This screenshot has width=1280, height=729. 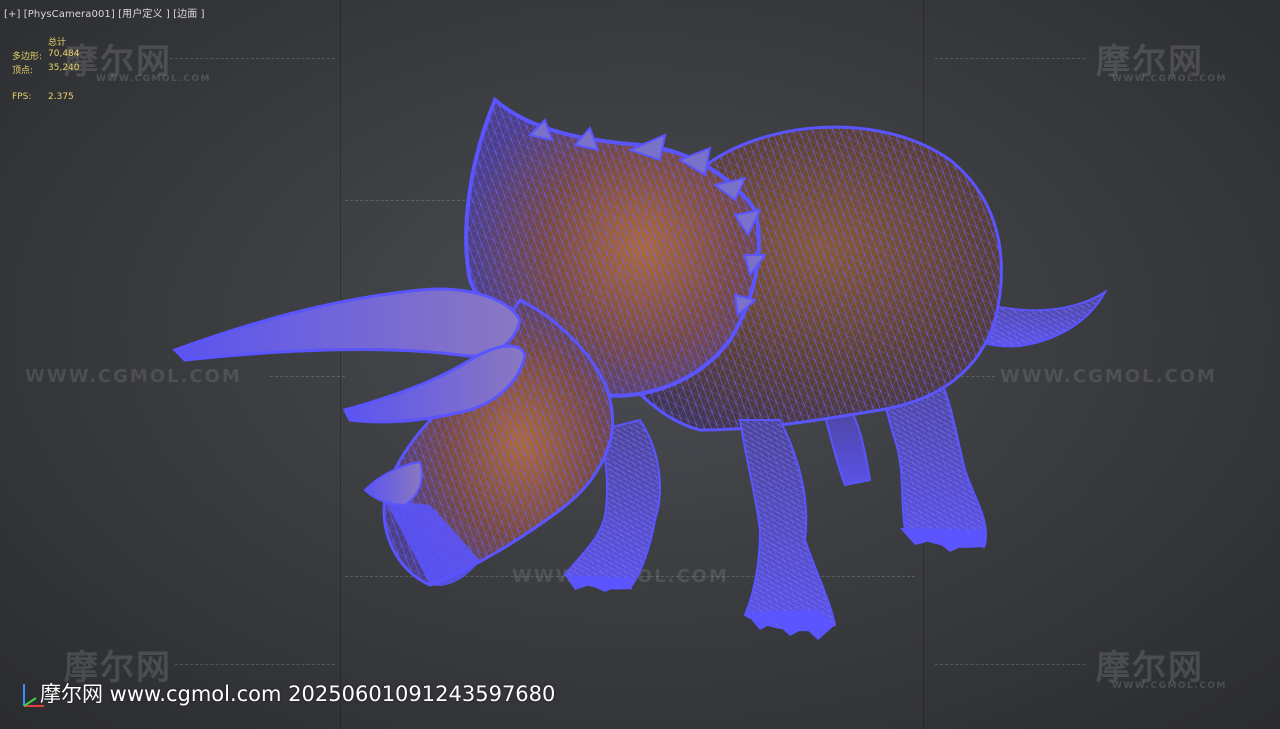 What do you see at coordinates (104, 12) in the screenshot?
I see `viewport-label: [+] [PhysCamera001] [用户定义 ] [边面 ]` at bounding box center [104, 12].